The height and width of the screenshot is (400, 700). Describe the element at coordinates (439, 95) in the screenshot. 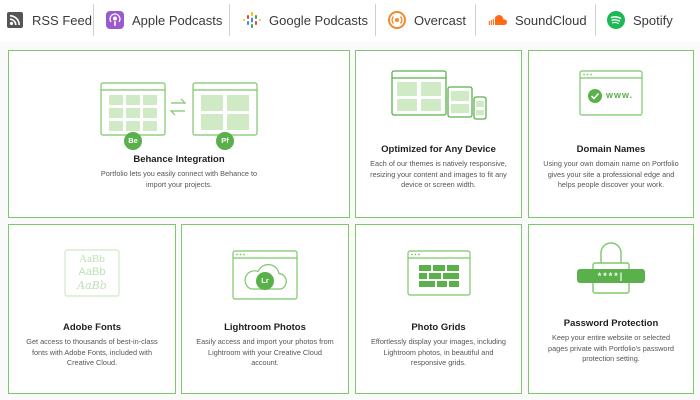

I see `devices-illustration` at that location.